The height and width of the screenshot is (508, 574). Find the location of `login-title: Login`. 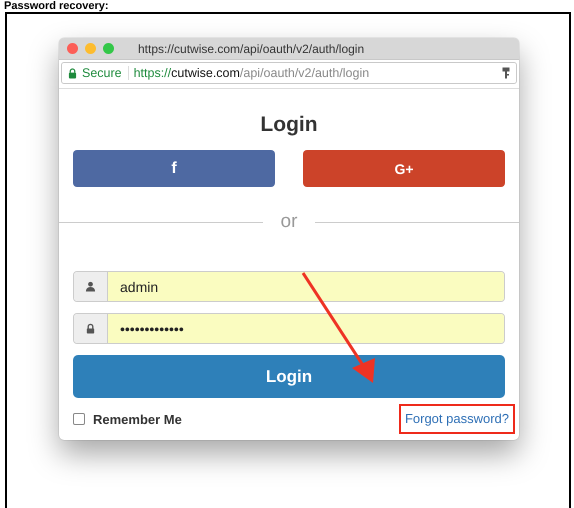

login-title: Login is located at coordinates (289, 125).